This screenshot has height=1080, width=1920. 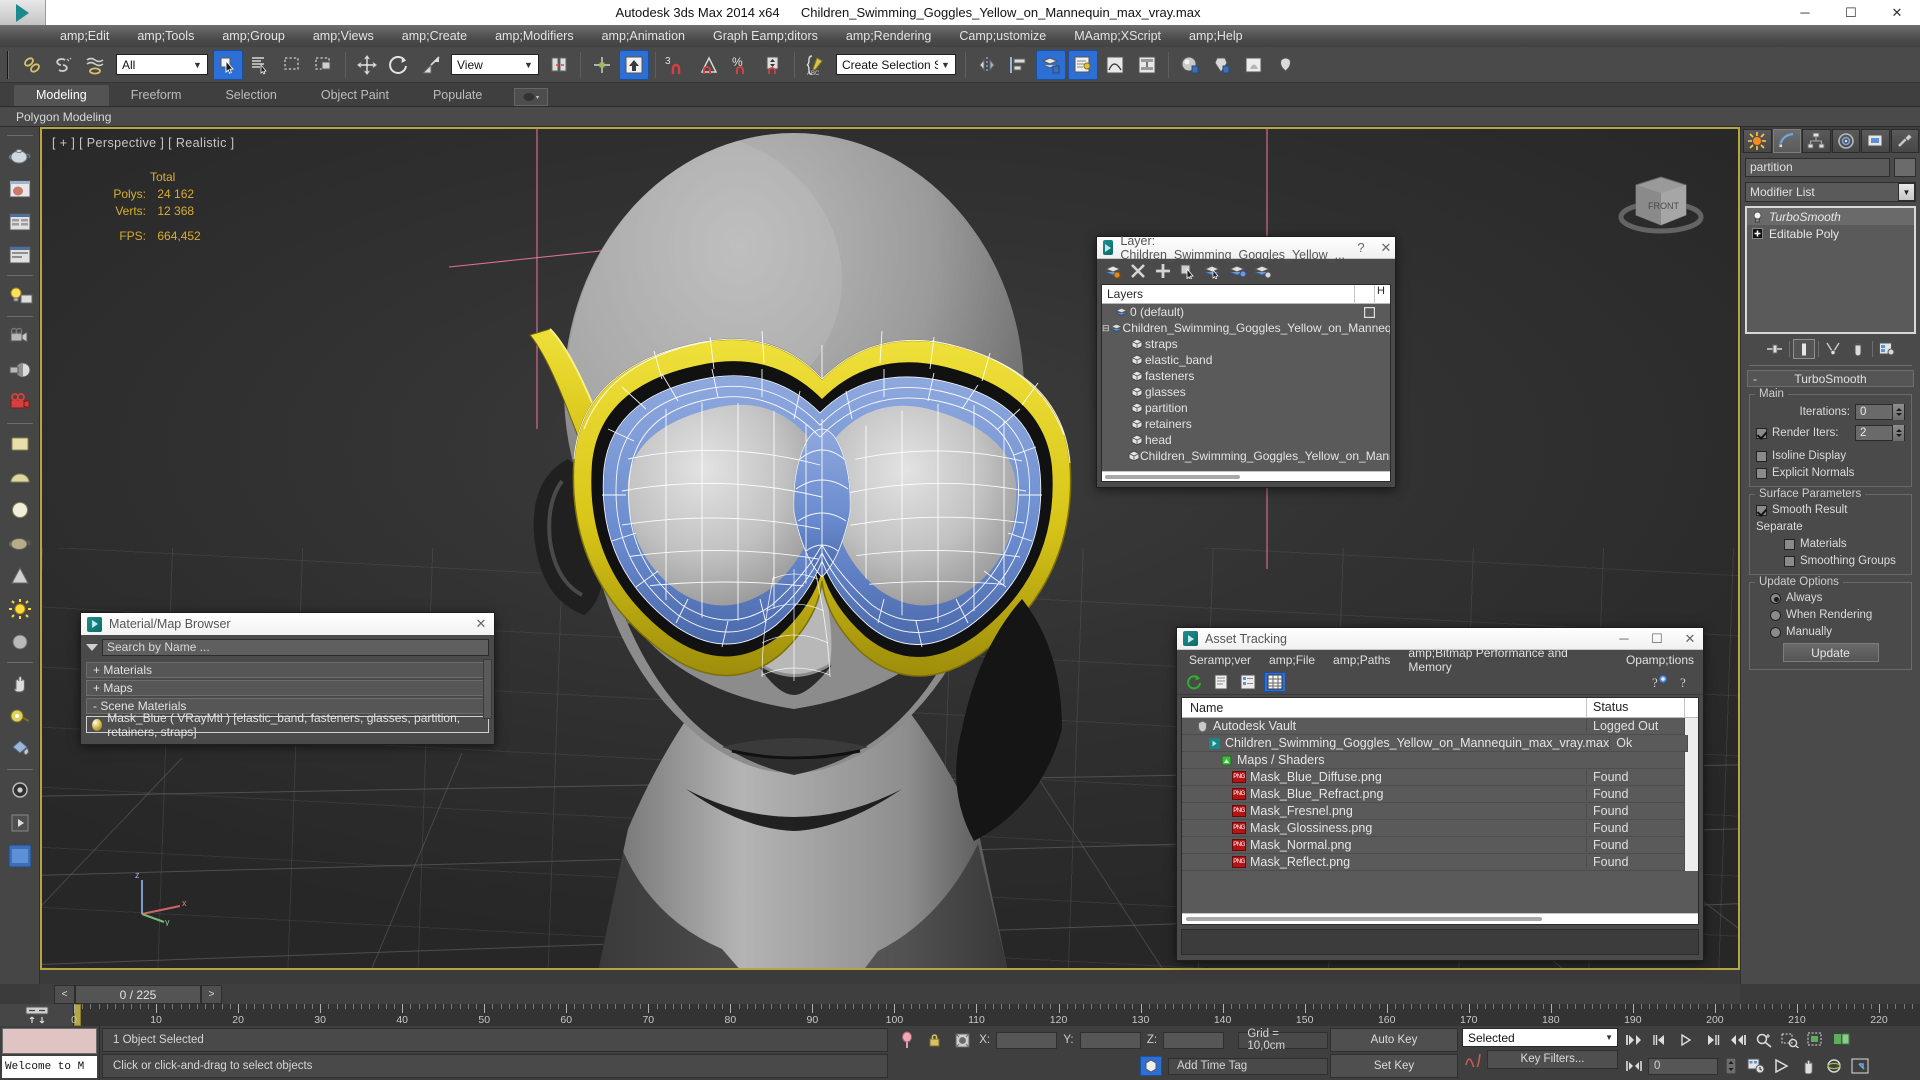 I want to click on highlight-selected-objects-layer-icon, so click(x=1237, y=271).